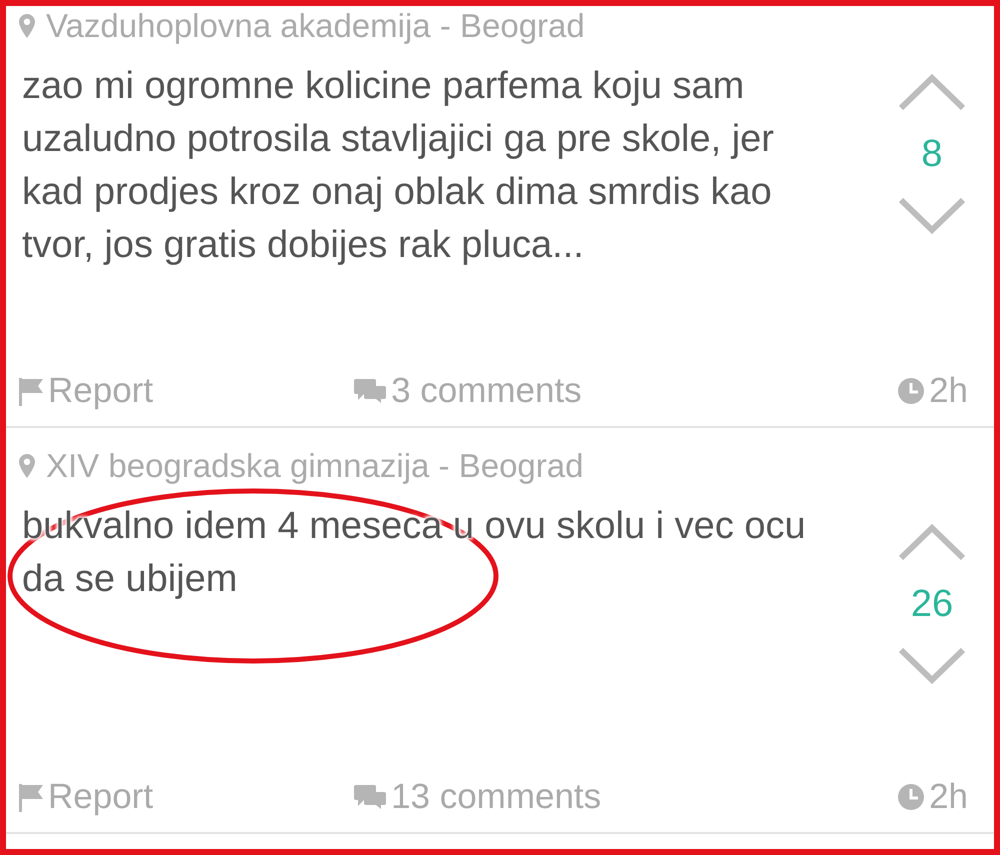 The height and width of the screenshot is (855, 1000). Describe the element at coordinates (467, 391) in the screenshot. I see `comments-button: 3 comments` at that location.